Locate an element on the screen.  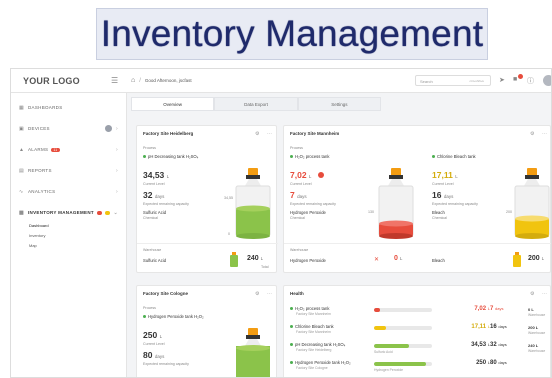
tank2-chemical-label: Chemical is located at coordinates (439, 218).